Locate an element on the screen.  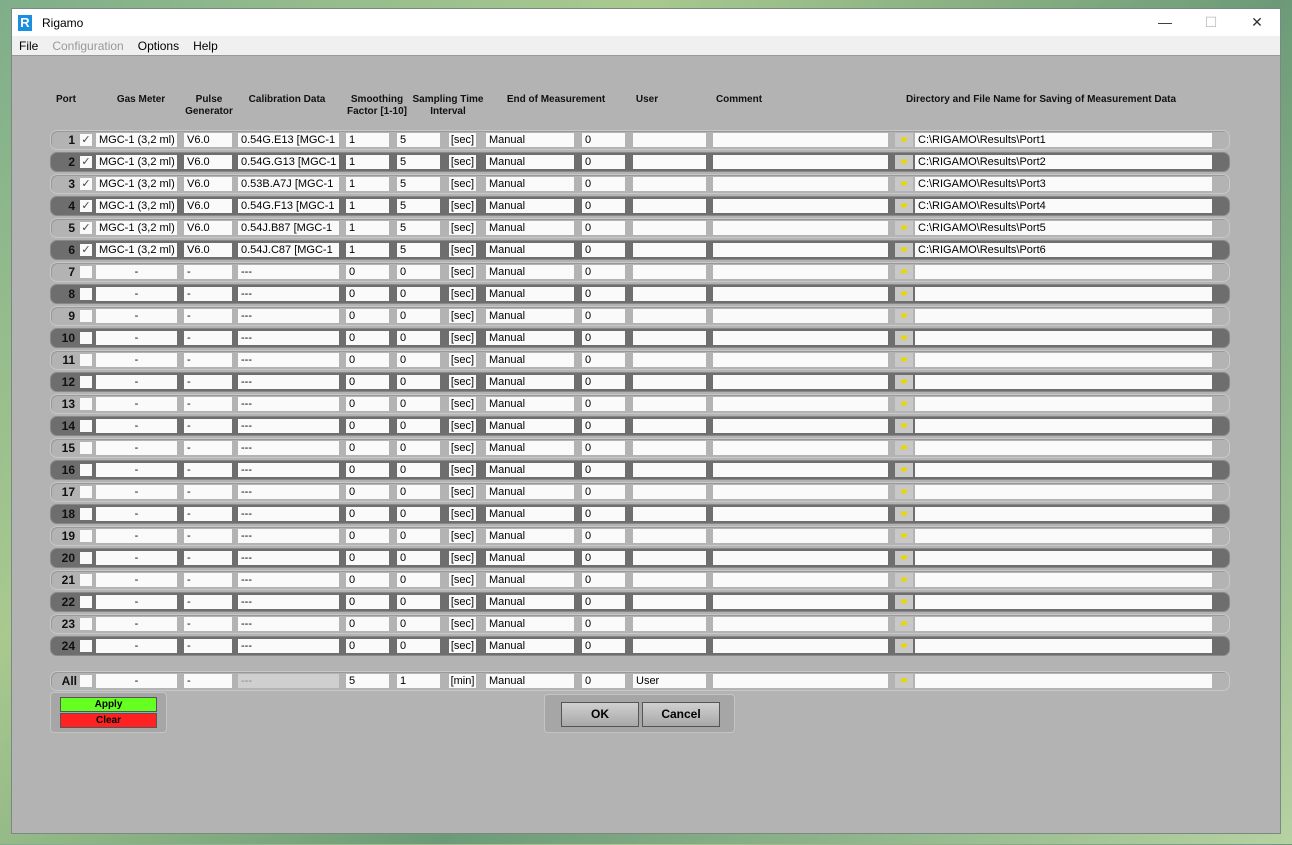
smoothing-factor-field: 1 is located at coordinates (367, 162).